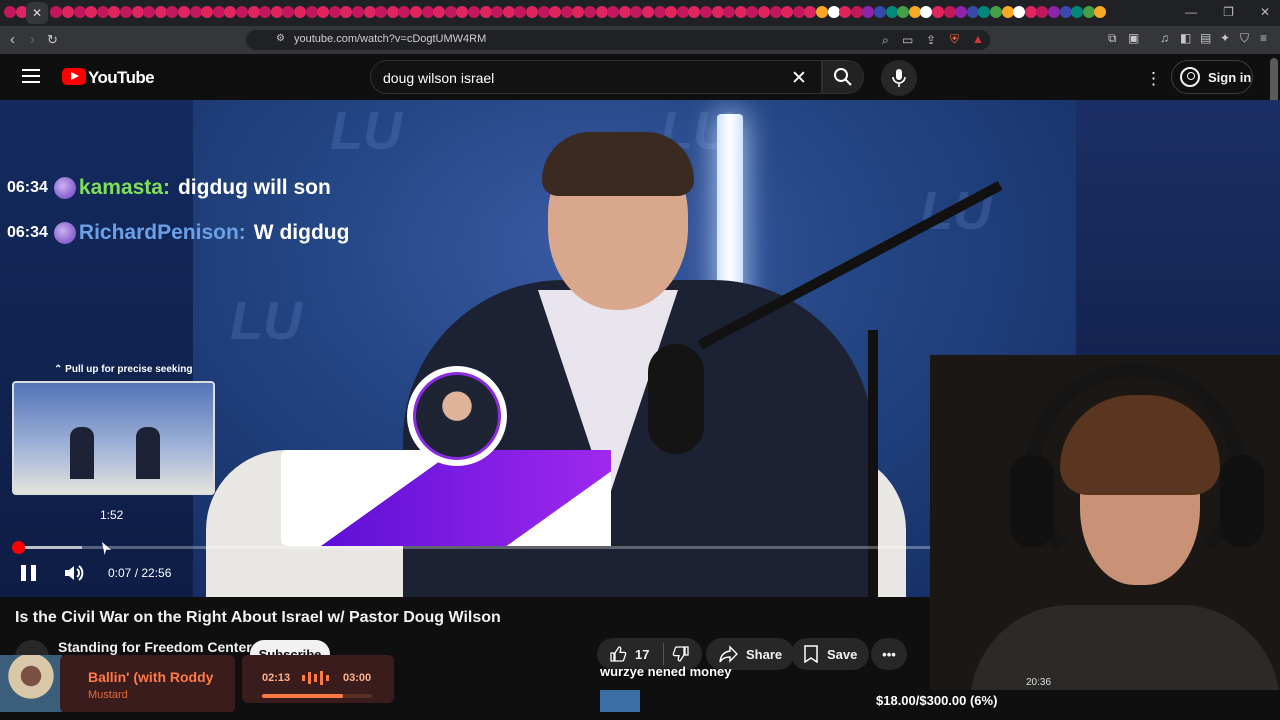 The image size is (1280, 720). I want to click on voice-search-button, so click(899, 78).